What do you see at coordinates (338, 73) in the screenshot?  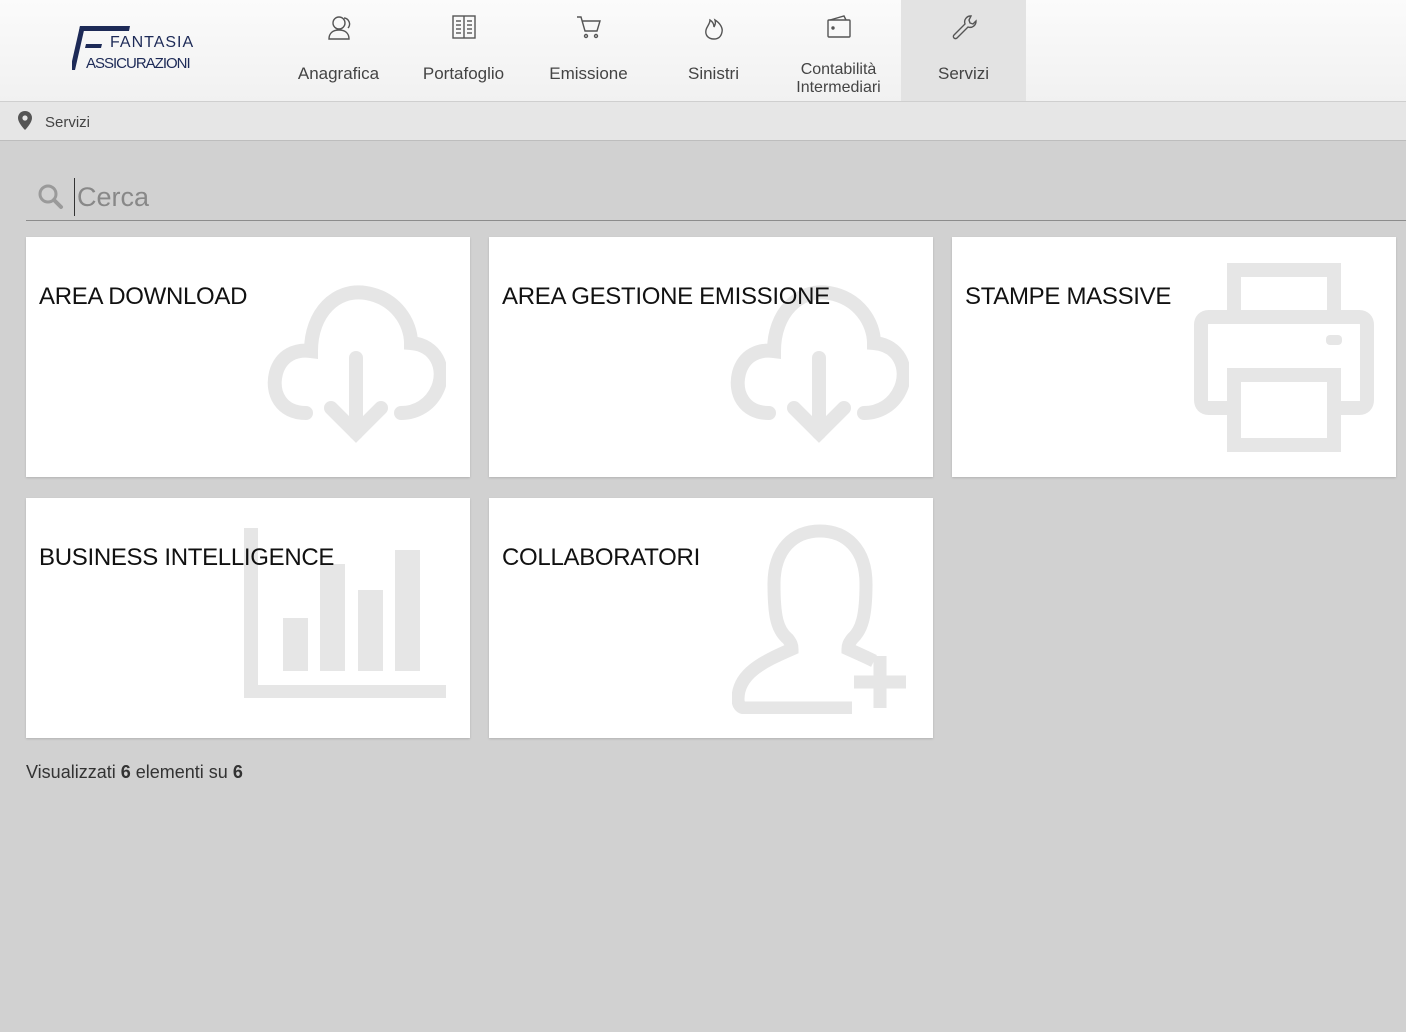 I see `nav-anagrafica-label: Anagrafica` at bounding box center [338, 73].